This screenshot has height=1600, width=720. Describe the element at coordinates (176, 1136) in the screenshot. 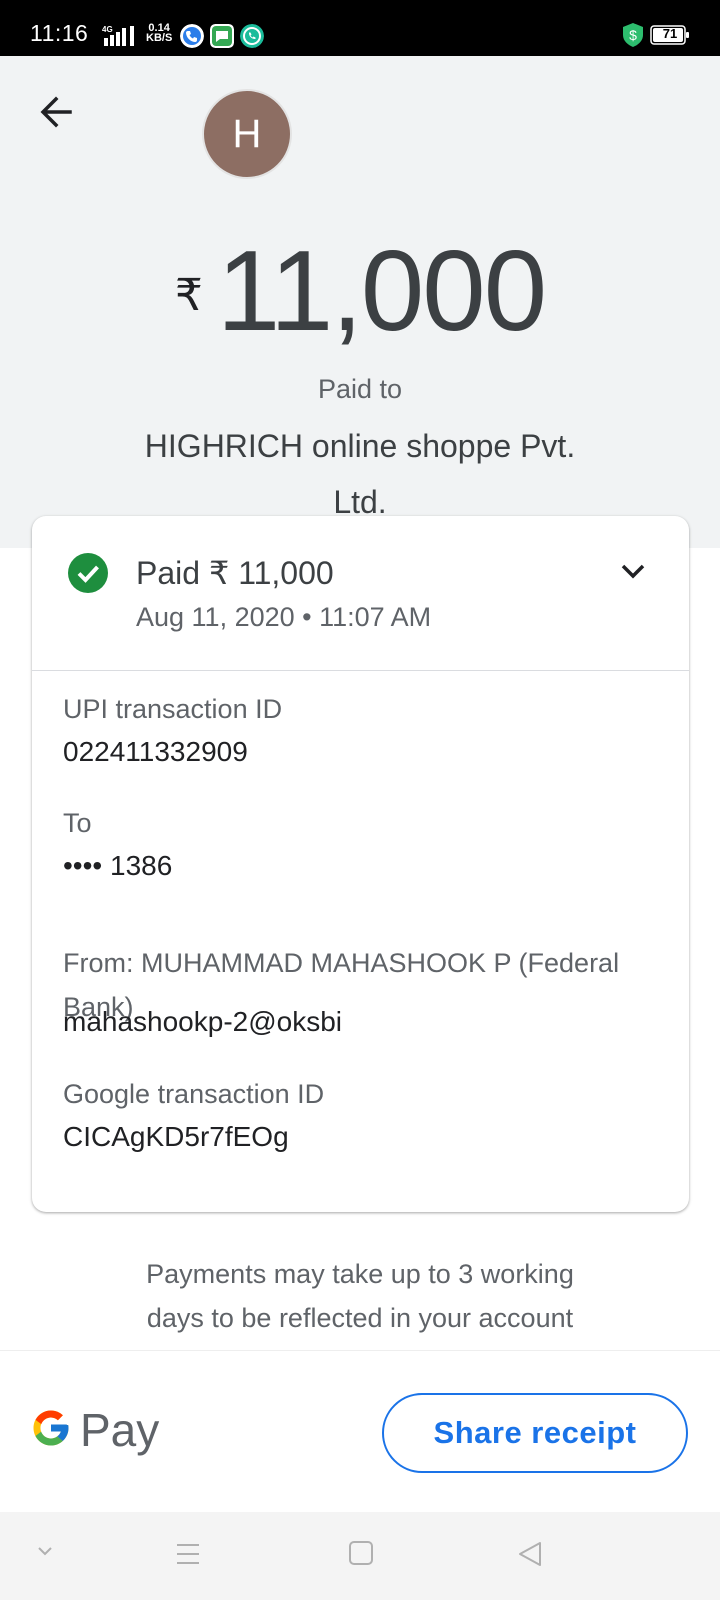

I see `google-transaction-id-value: CICAgKD5r7fEOg` at that location.